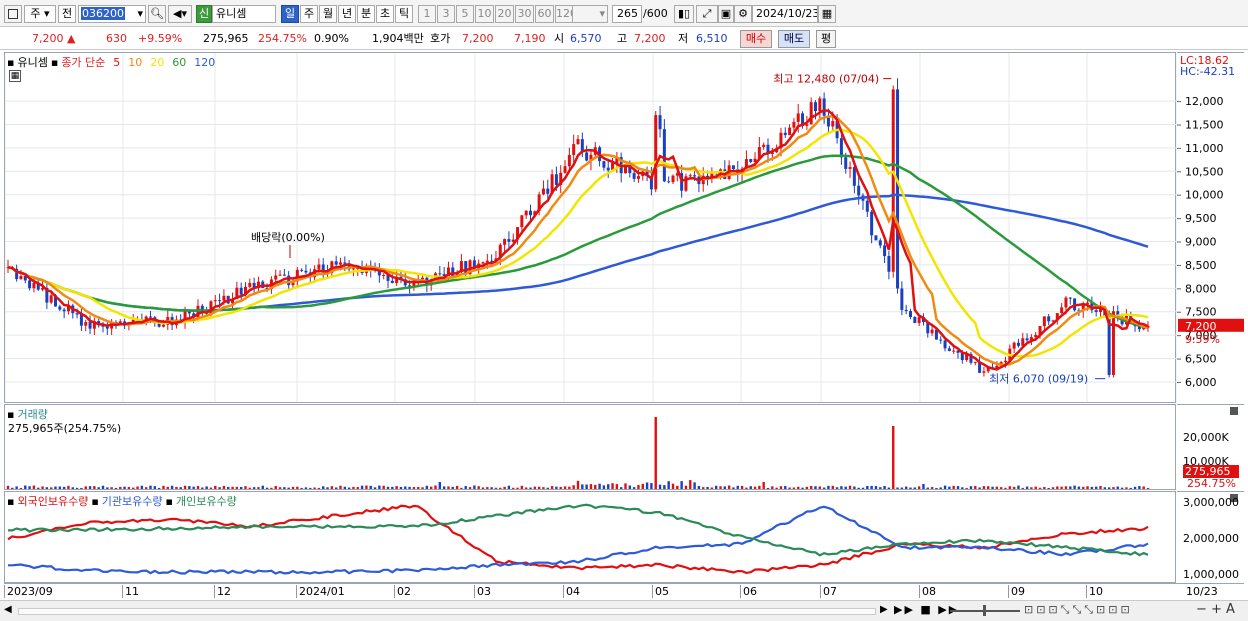  What do you see at coordinates (347, 14) in the screenshot?
I see `interval-button: 년` at bounding box center [347, 14].